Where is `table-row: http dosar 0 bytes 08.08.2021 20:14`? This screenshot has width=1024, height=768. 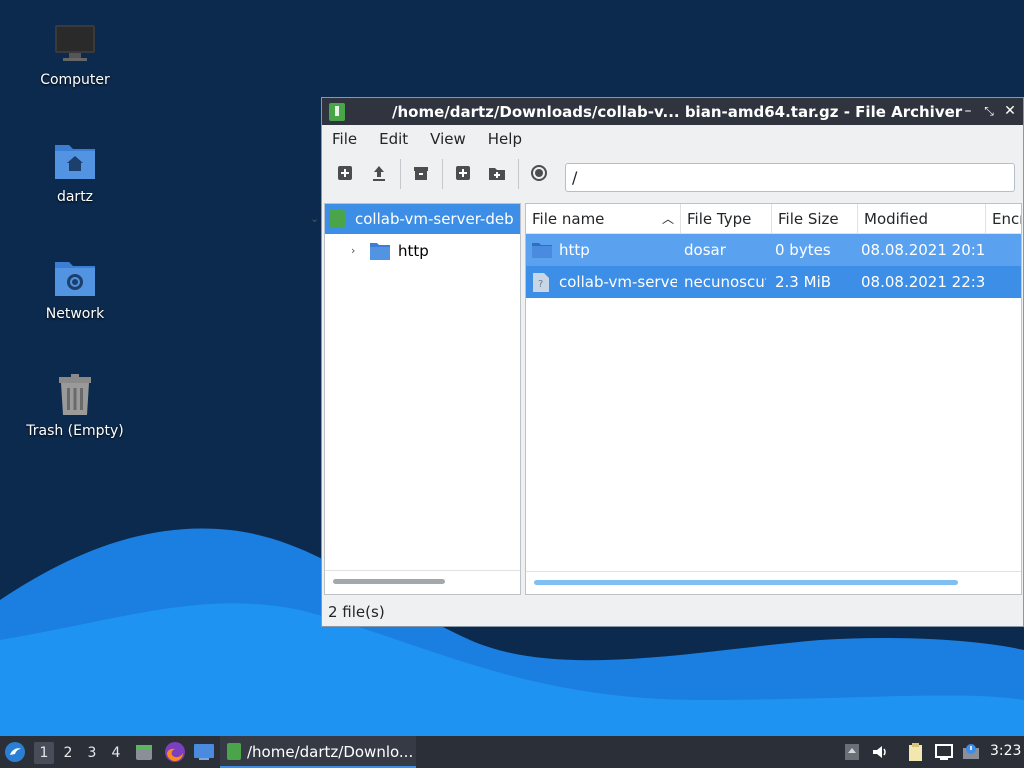
table-row: http dosar 0 bytes 08.08.2021 20:14 is located at coordinates (773, 250).